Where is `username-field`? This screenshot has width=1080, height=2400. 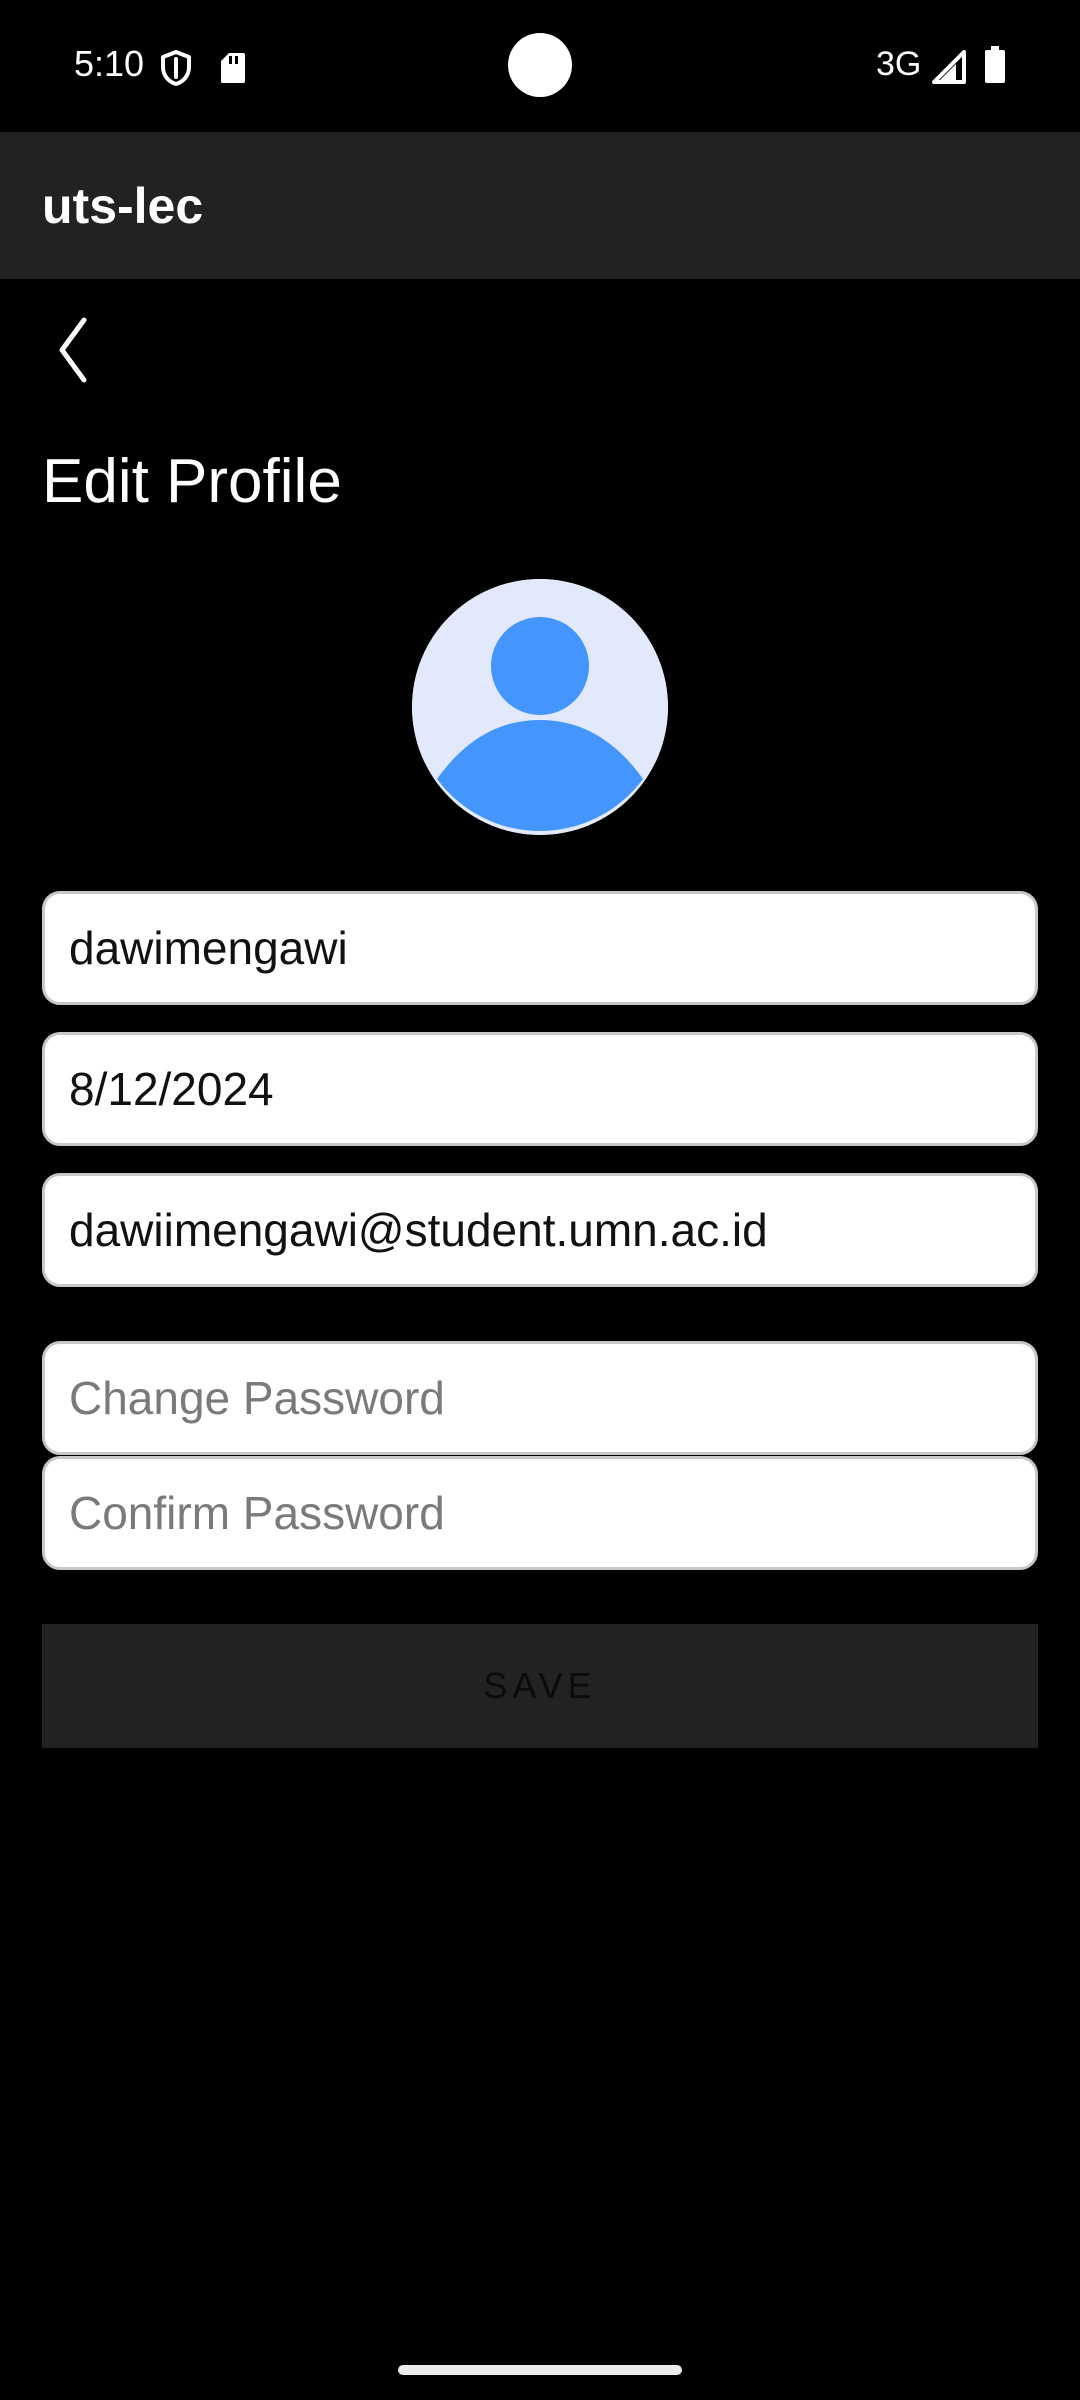 username-field is located at coordinates (540, 948).